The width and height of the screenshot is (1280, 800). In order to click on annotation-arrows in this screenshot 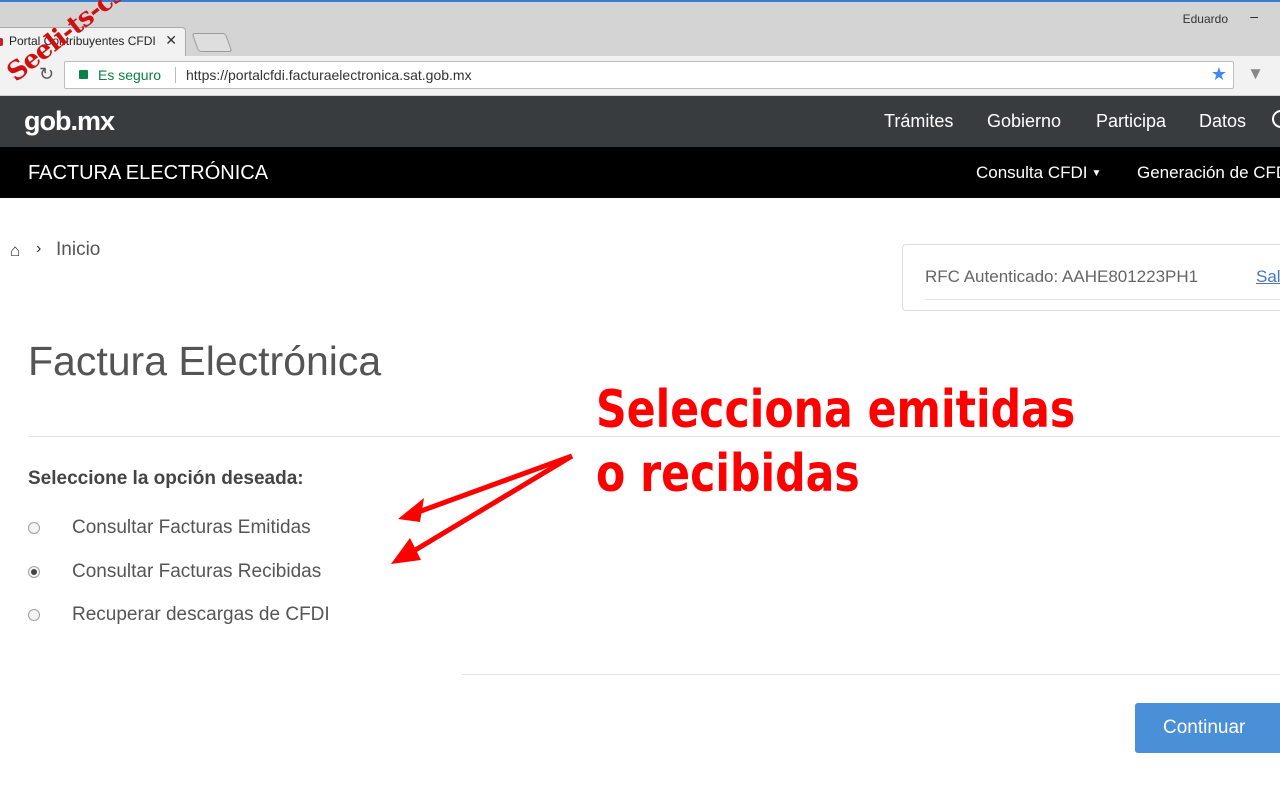, I will do `click(482, 508)`.